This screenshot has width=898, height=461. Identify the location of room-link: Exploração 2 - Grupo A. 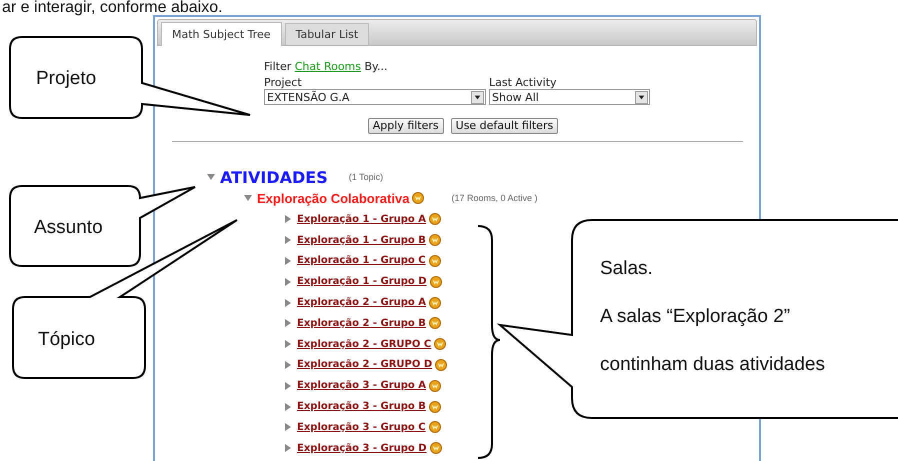
(361, 302).